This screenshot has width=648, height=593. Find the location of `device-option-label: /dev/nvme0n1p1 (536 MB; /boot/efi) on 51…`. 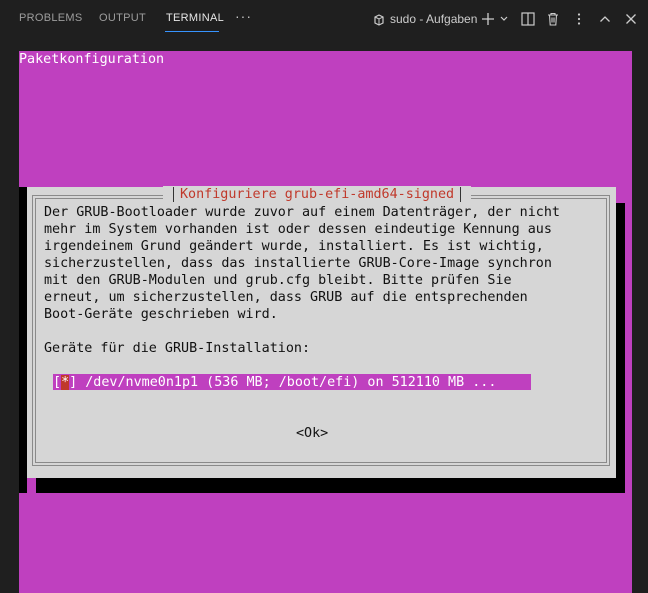

device-option-label: /dev/nvme0n1p1 (536 MB; /boot/efi) on 51… is located at coordinates (287, 382).